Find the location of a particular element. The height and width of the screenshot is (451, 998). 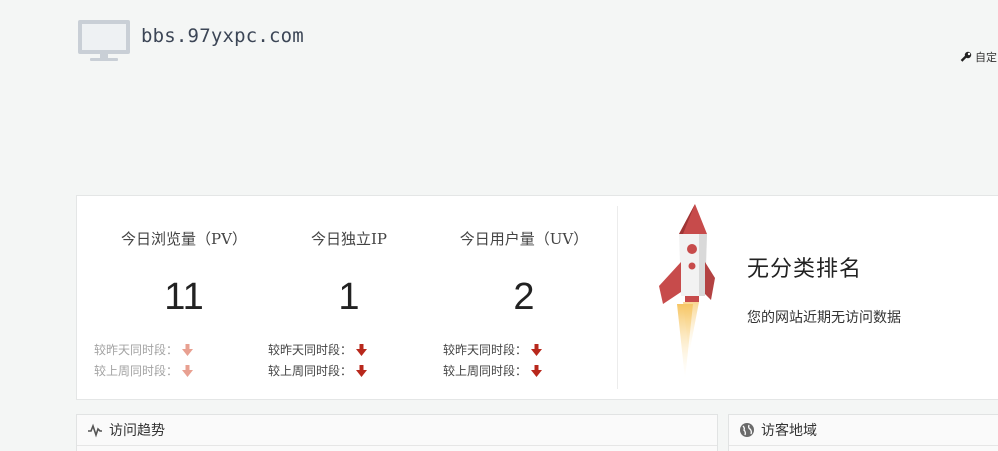

site-domain: bbs.97yxpc.com is located at coordinates (222, 36).